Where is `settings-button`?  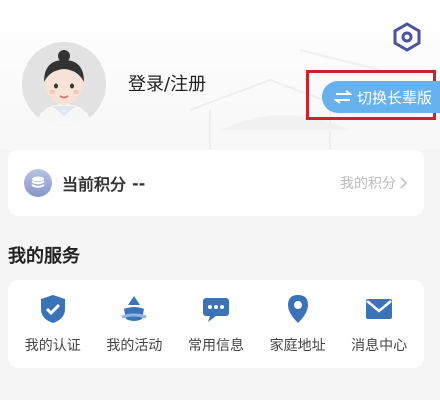
settings-button is located at coordinates (407, 37).